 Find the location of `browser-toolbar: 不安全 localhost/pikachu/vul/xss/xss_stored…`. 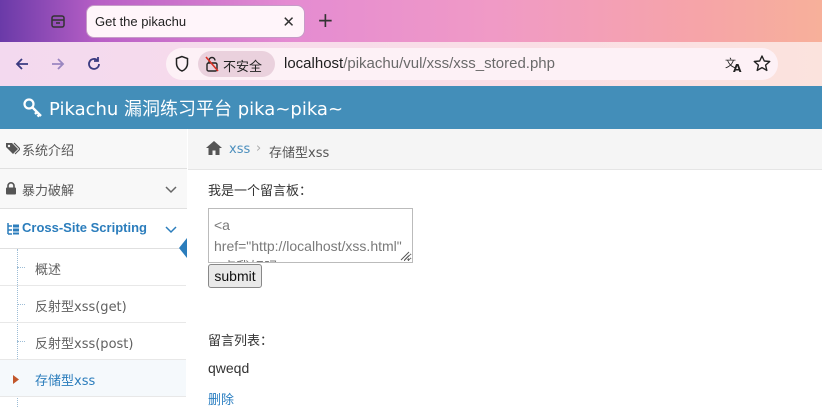

browser-toolbar: 不安全 localhost/pikachu/vul/xss/xss_stored… is located at coordinates (411, 64).